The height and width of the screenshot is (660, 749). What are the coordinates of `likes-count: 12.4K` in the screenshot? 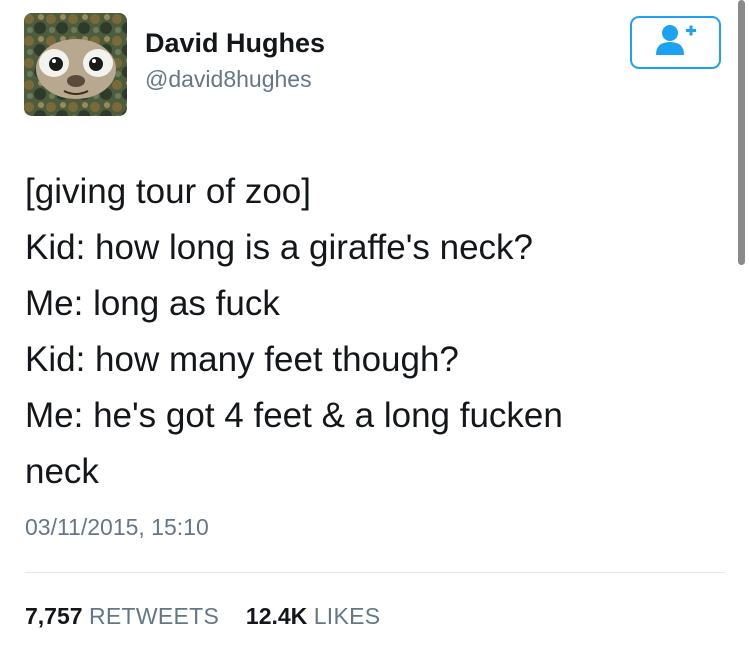 It's located at (276, 616).